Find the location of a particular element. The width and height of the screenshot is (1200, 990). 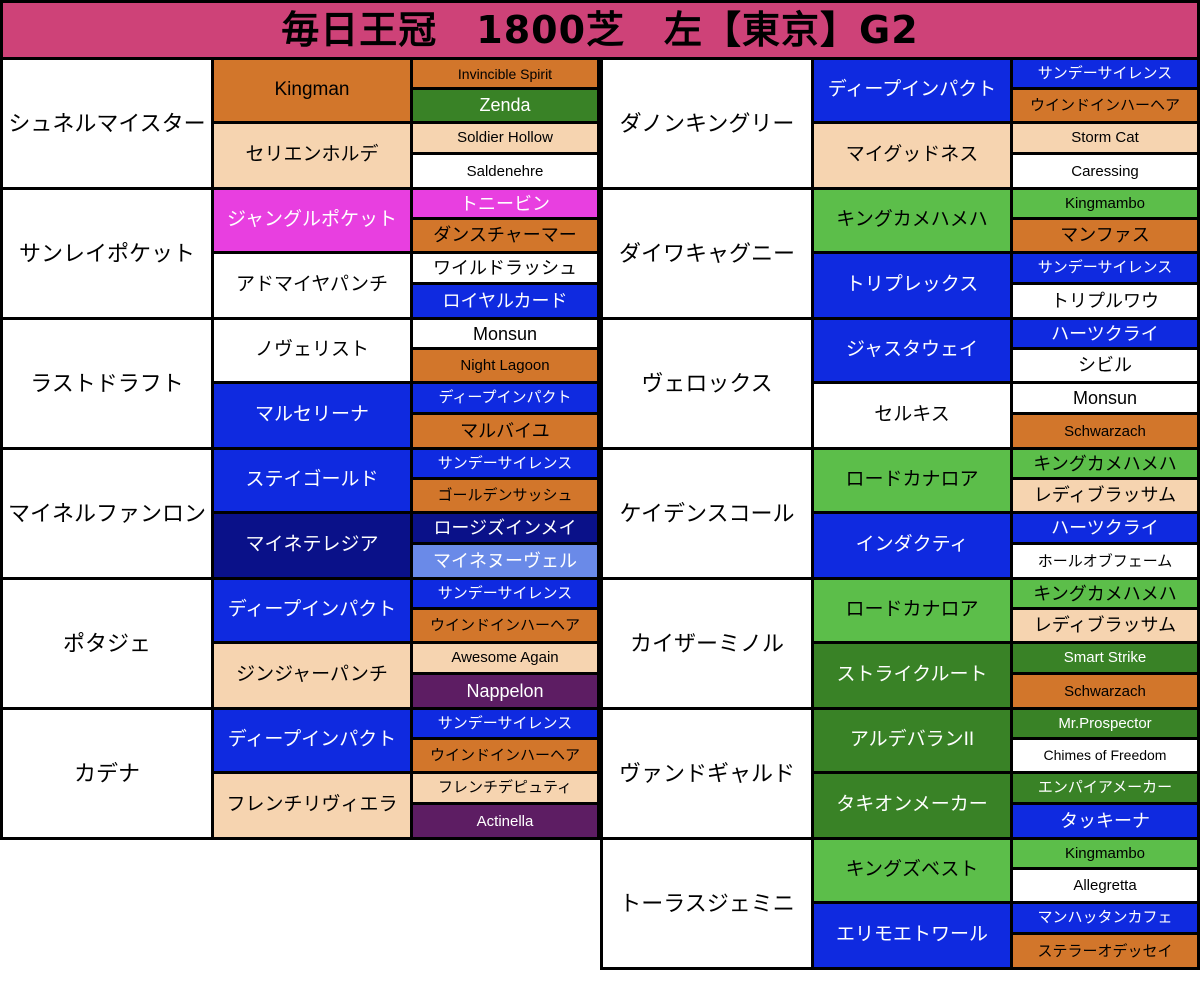

grandsire-name: ハーツクライ is located at coordinates (1105, 335).